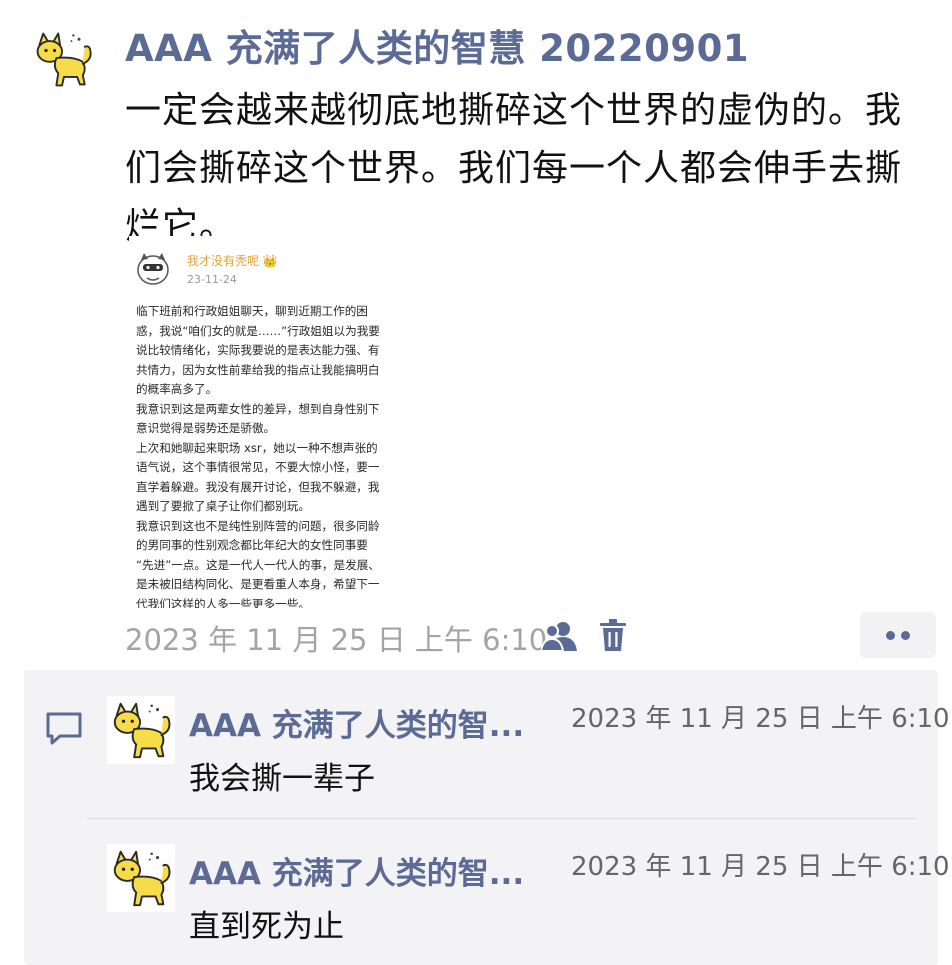 The height and width of the screenshot is (965, 952). What do you see at coordinates (437, 45) in the screenshot?
I see `post-author-name: AAA 充满了人类的智慧 20220901` at bounding box center [437, 45].